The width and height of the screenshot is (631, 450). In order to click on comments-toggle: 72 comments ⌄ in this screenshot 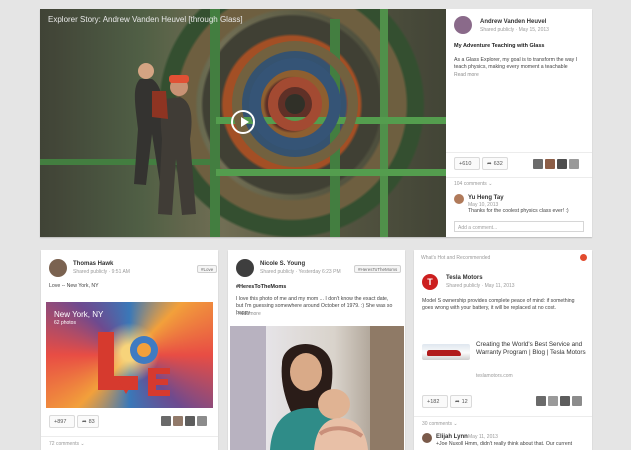, I will do `click(67, 444)`.